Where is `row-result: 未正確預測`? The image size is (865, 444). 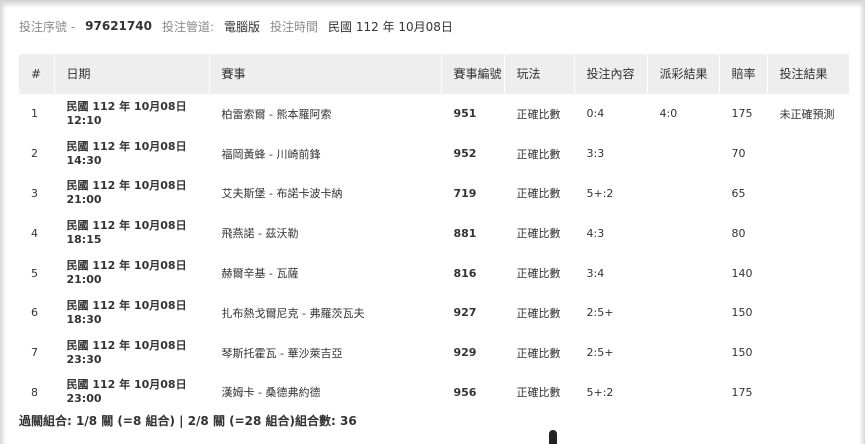
row-result: 未正確預測 is located at coordinates (807, 114).